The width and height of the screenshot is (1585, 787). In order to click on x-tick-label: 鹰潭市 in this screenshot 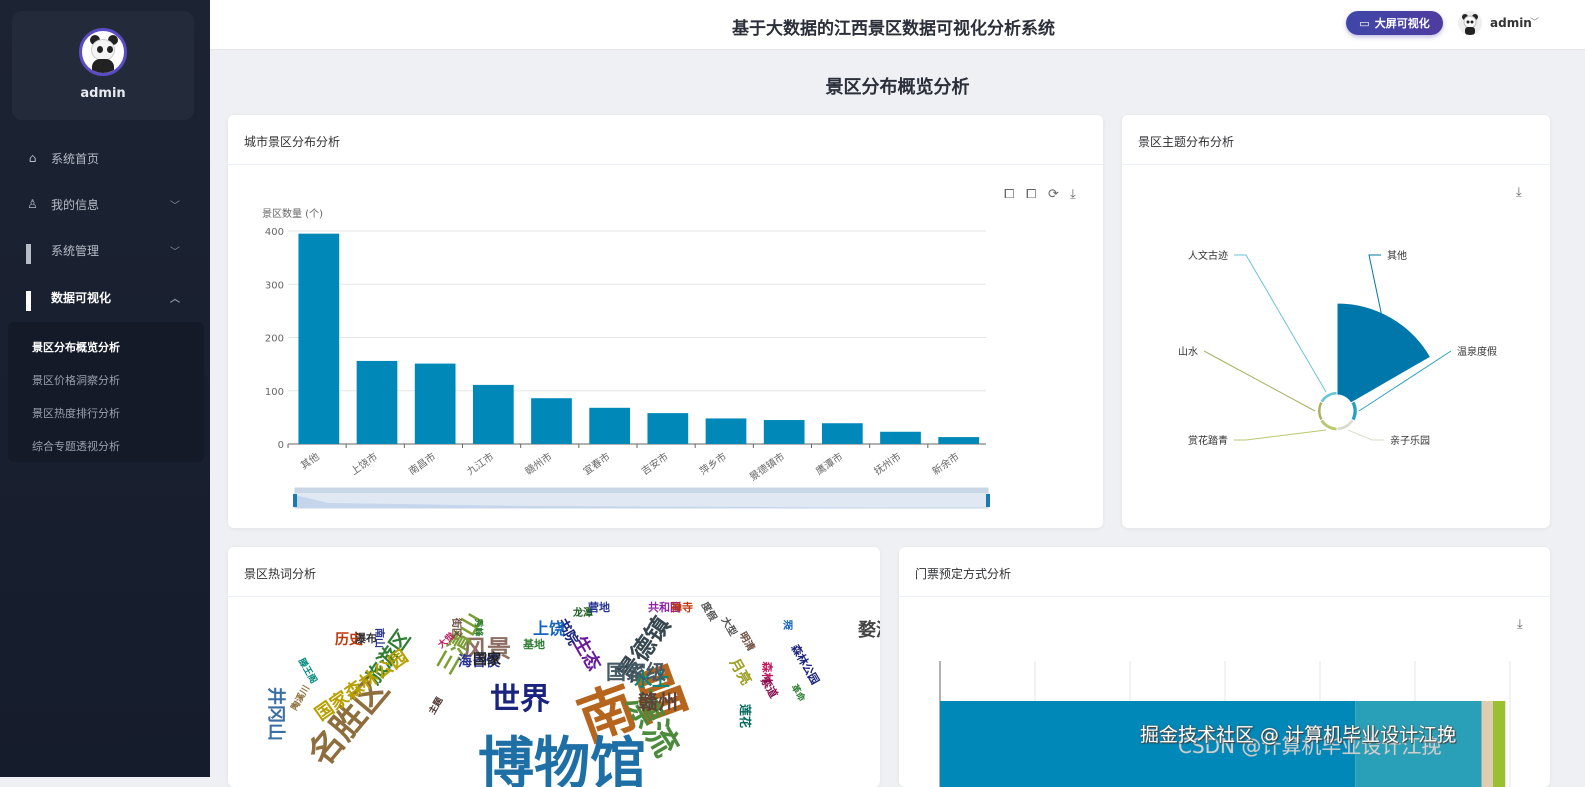, I will do `click(829, 464)`.